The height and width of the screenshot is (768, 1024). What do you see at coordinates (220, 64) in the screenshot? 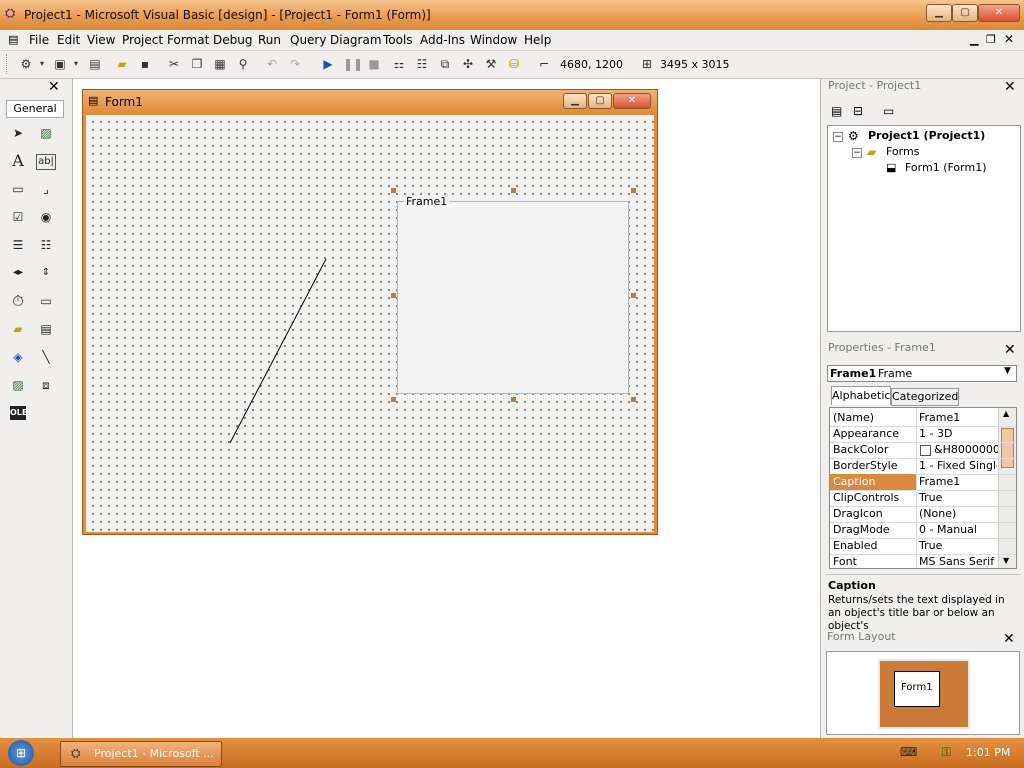
I see `paste-icon: ▦` at bounding box center [220, 64].